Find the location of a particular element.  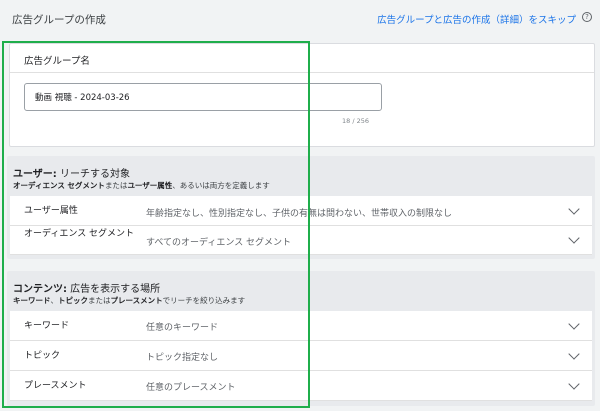

topics-value: トピック指定なし is located at coordinates (182, 358).